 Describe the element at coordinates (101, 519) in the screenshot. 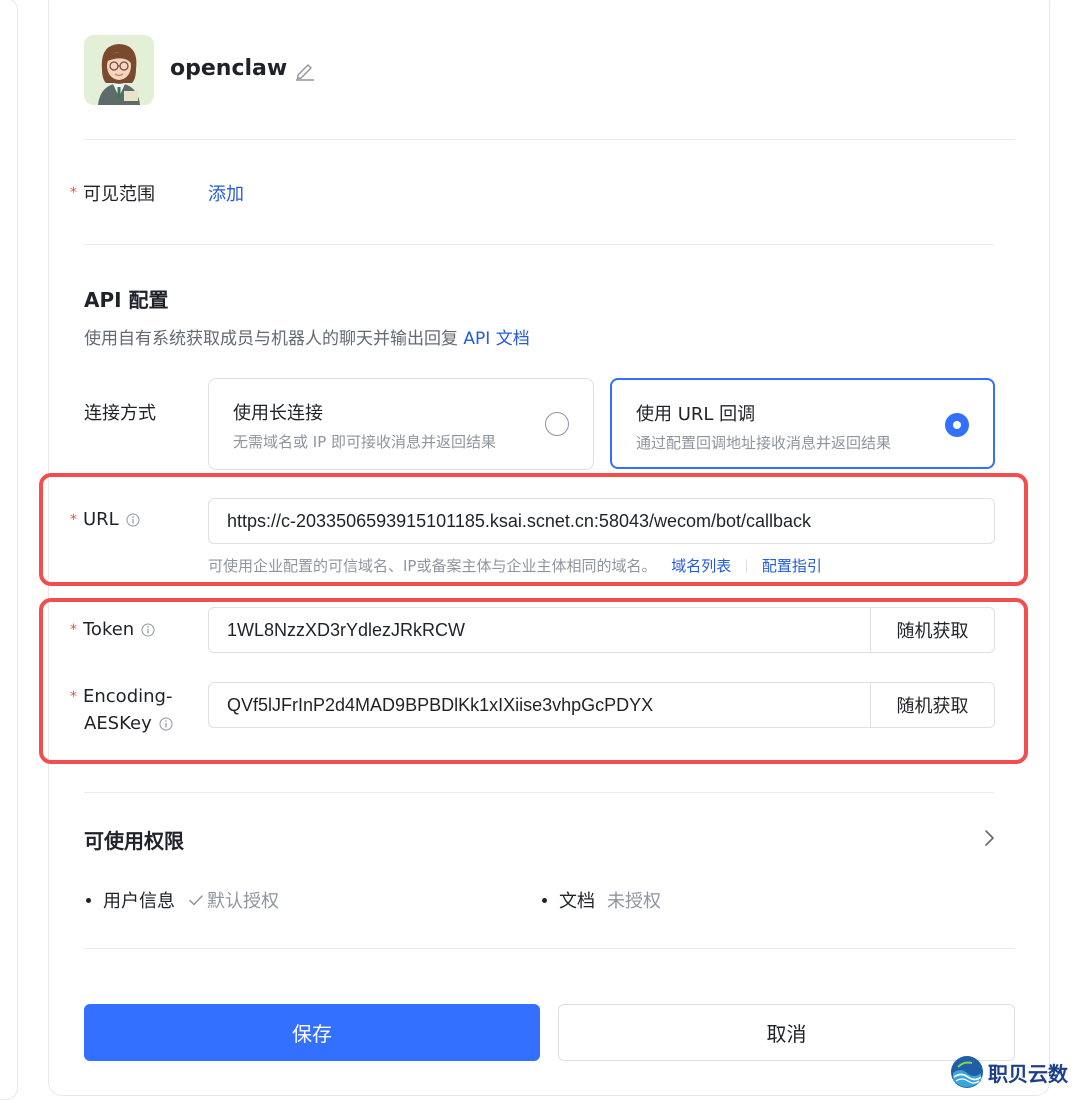

I see `url-label: URL` at that location.